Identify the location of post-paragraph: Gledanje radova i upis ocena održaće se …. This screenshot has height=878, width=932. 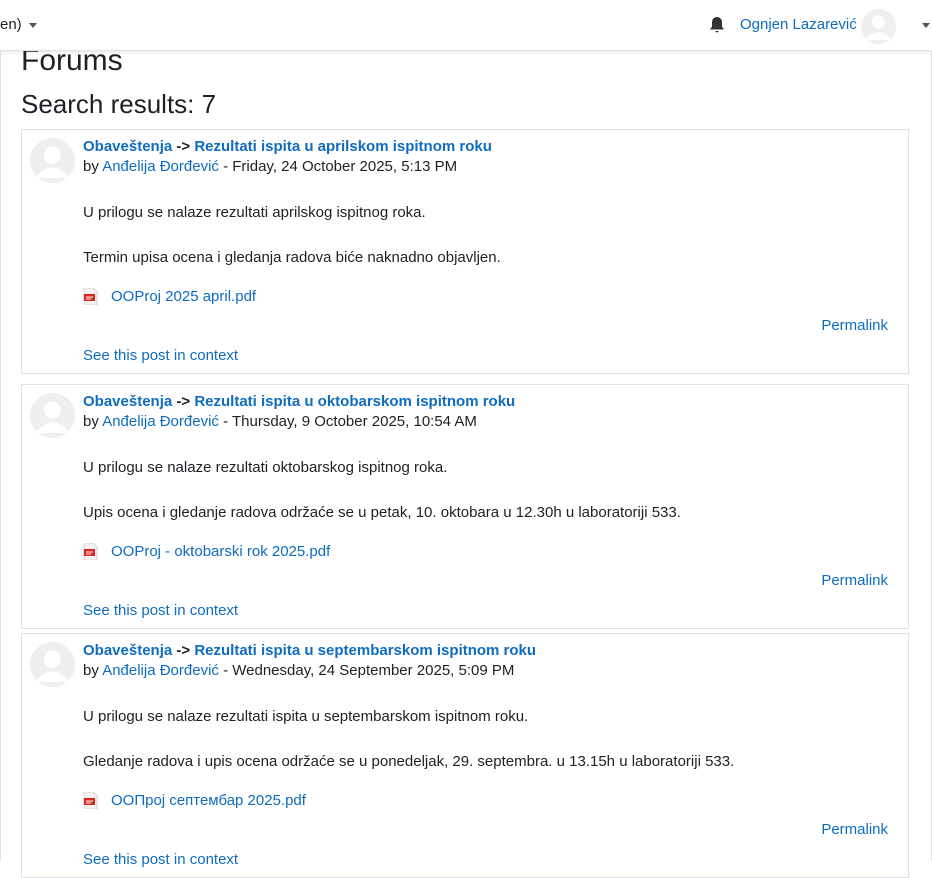
(409, 761).